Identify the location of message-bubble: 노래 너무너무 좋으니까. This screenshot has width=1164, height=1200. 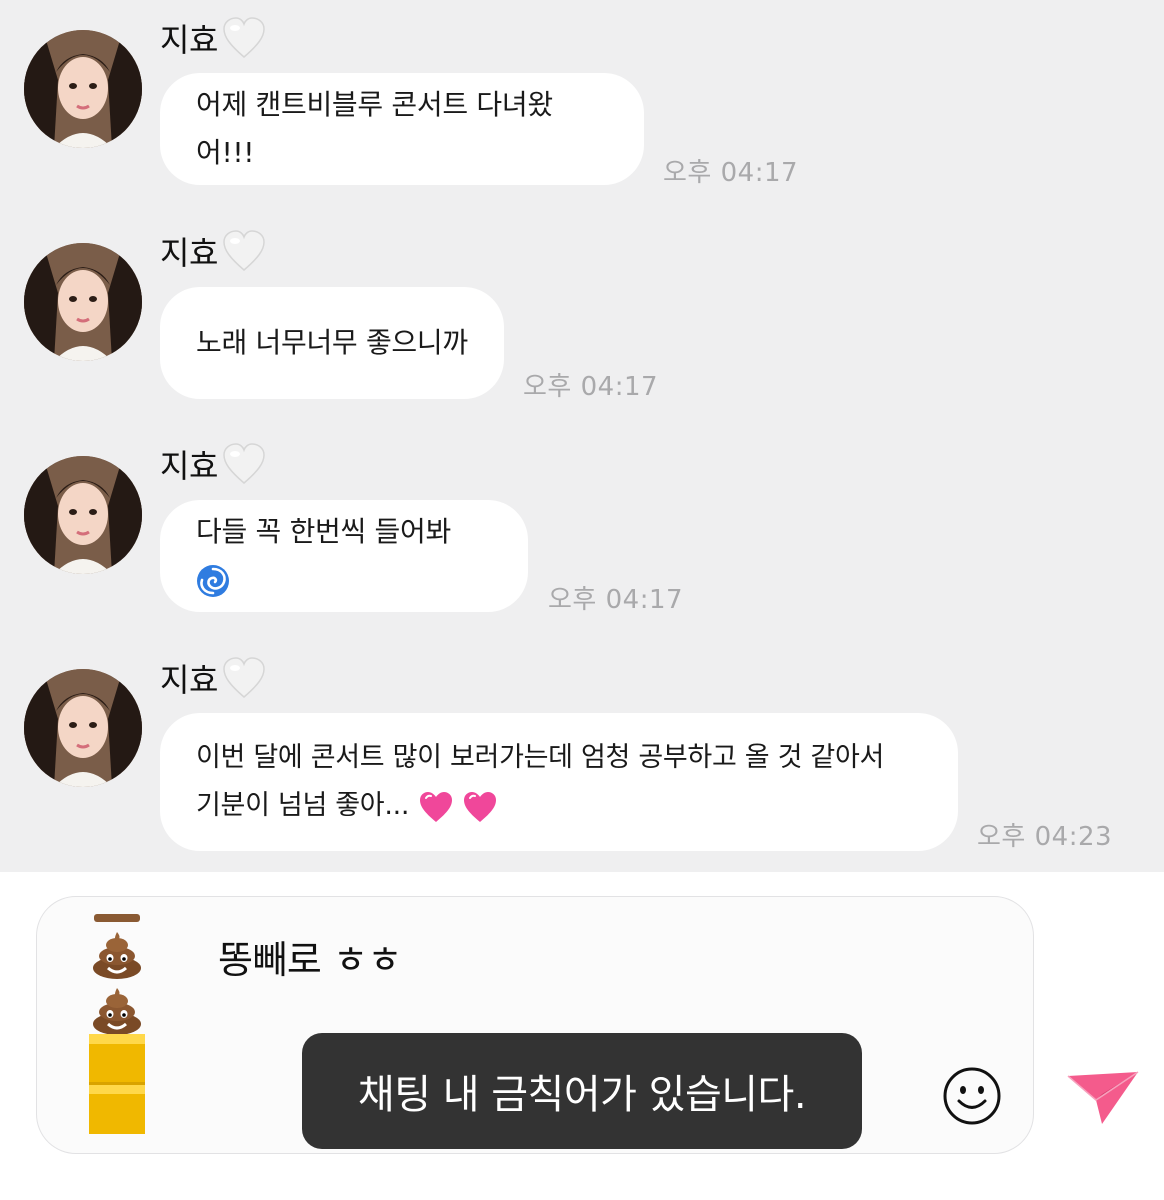
(332, 343).